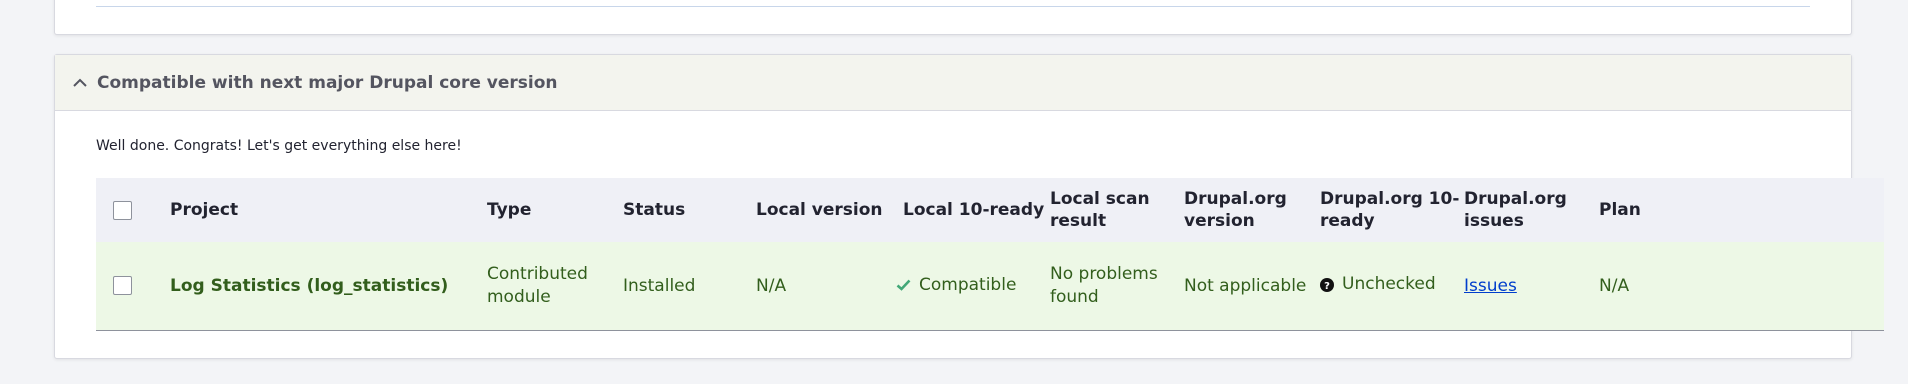 The height and width of the screenshot is (384, 1908). What do you see at coordinates (968, 284) in the screenshot?
I see `local-10-ready: Compatible` at bounding box center [968, 284].